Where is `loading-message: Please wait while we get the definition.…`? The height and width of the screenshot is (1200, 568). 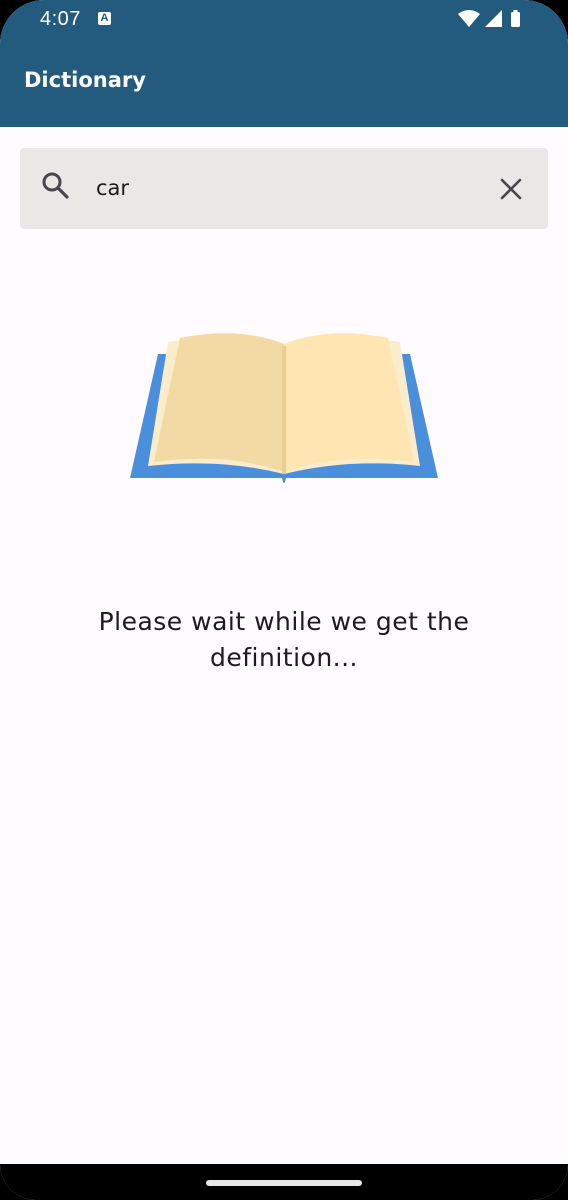 loading-message: Please wait while we get the definition.… is located at coordinates (284, 639).